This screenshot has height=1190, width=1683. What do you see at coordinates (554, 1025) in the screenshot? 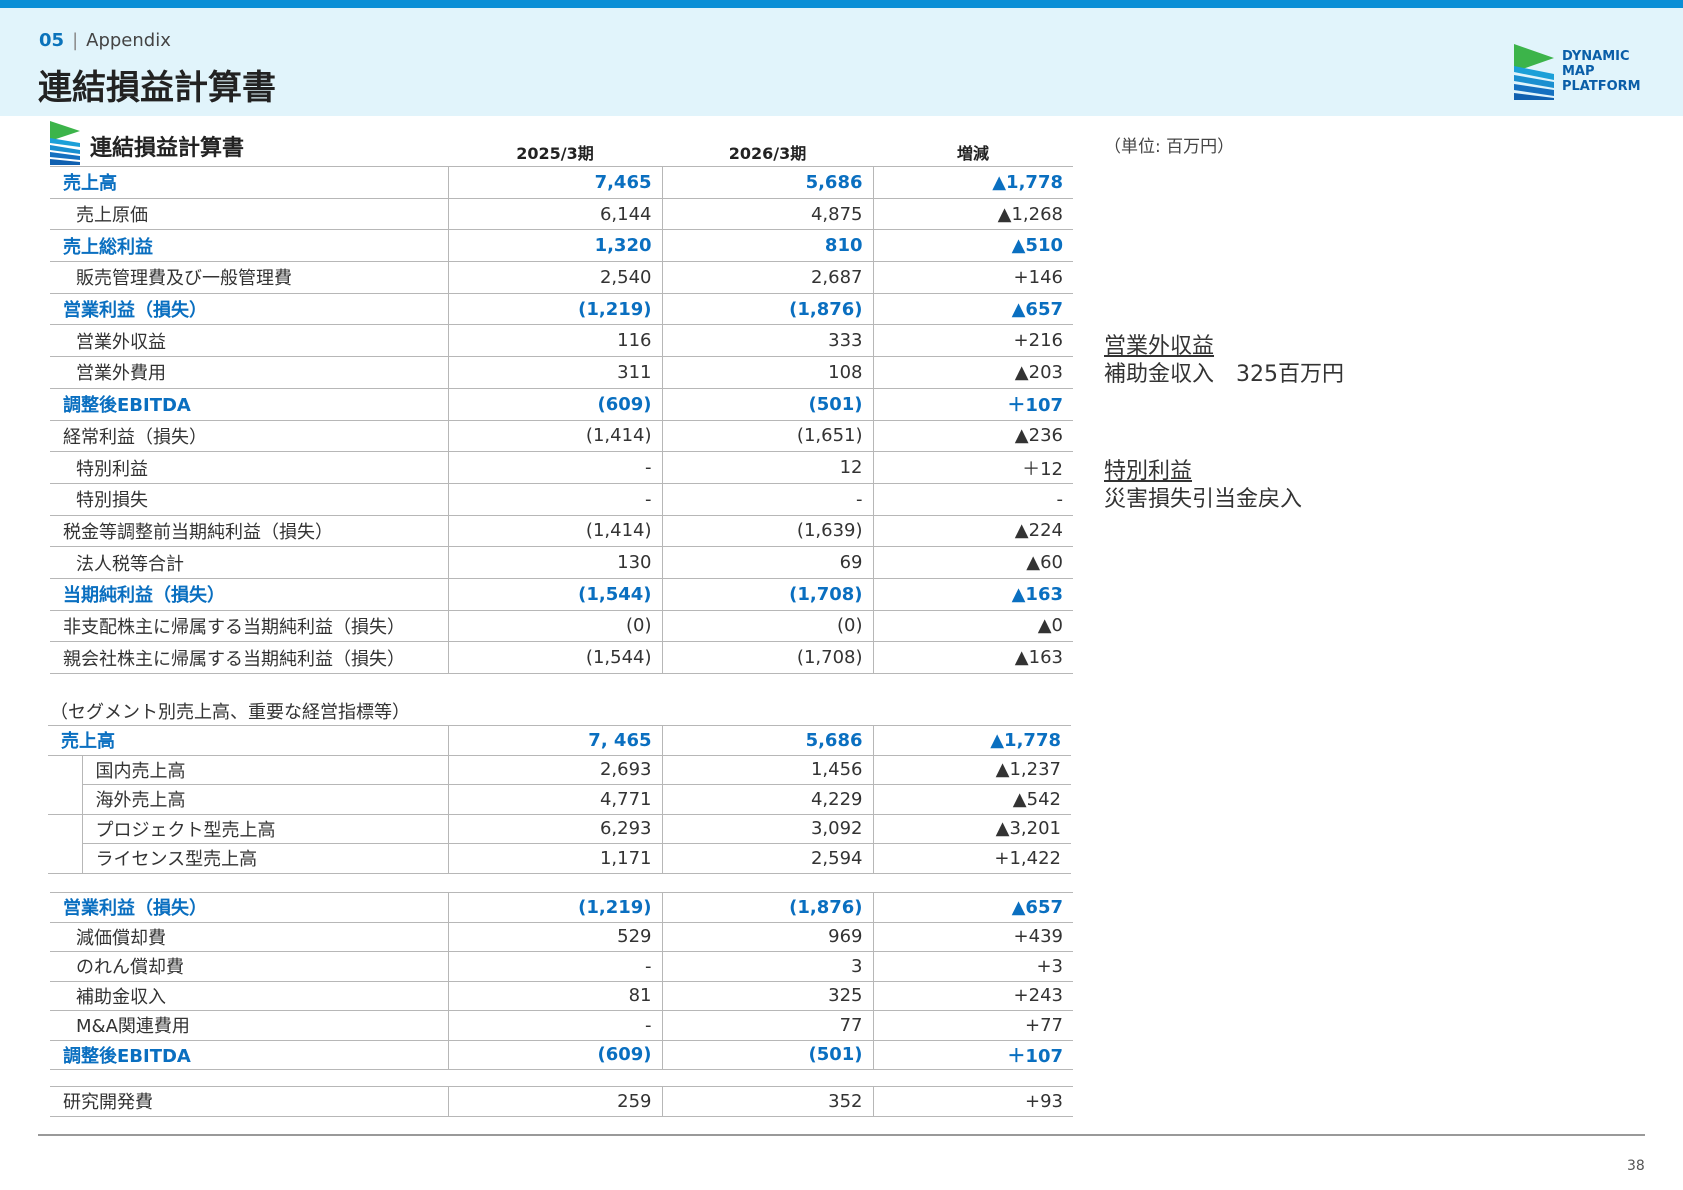
I see `value-fy2025: -` at bounding box center [554, 1025].